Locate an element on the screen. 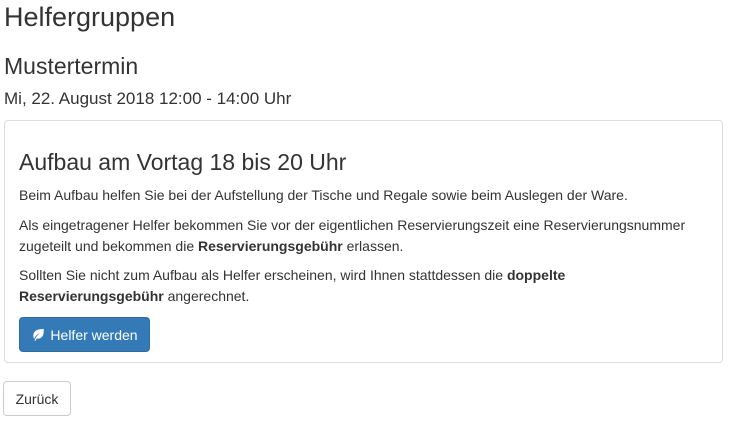 The height and width of the screenshot is (424, 732). penalty-text-2: angerechnet. is located at coordinates (206, 296).